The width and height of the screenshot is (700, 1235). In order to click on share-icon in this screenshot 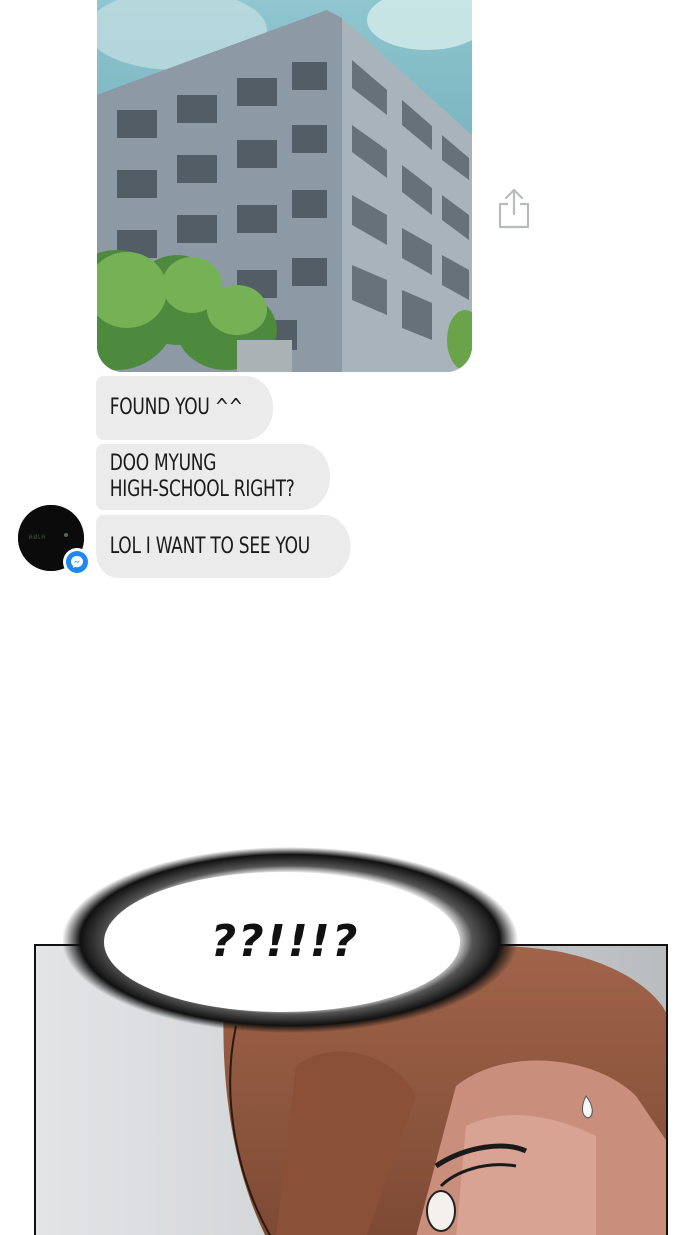, I will do `click(514, 208)`.